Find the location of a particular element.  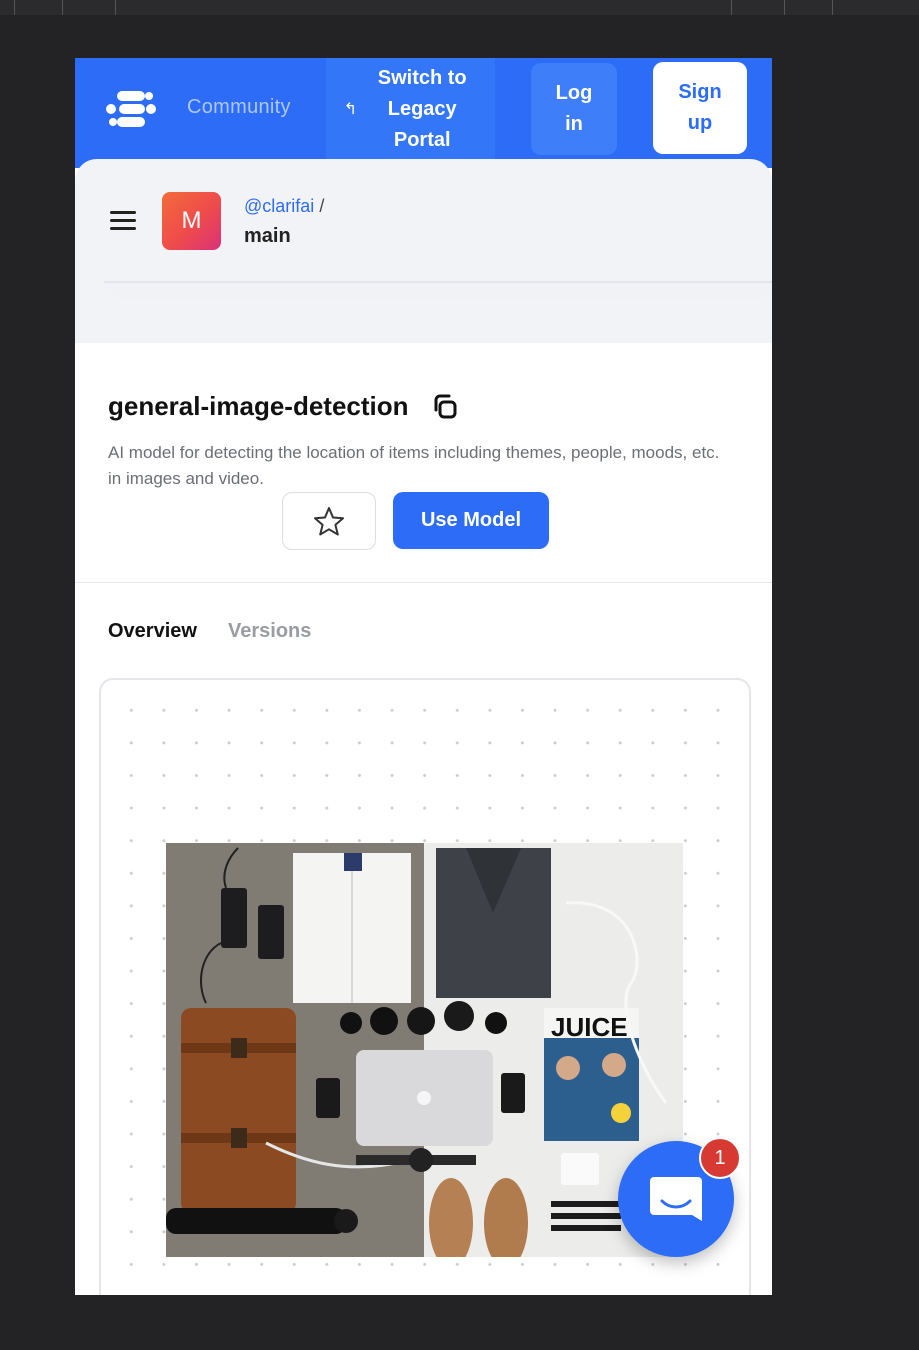

signup-button: Sign up is located at coordinates (700, 108).